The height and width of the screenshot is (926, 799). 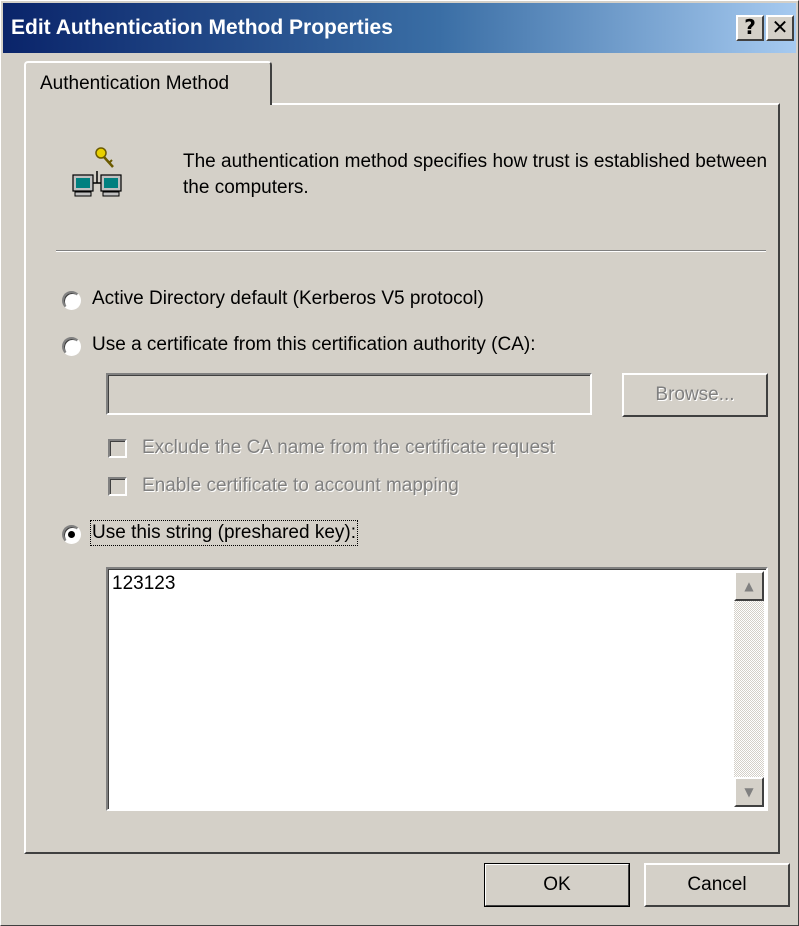 What do you see at coordinates (557, 885) in the screenshot?
I see `ok-button: OK` at bounding box center [557, 885].